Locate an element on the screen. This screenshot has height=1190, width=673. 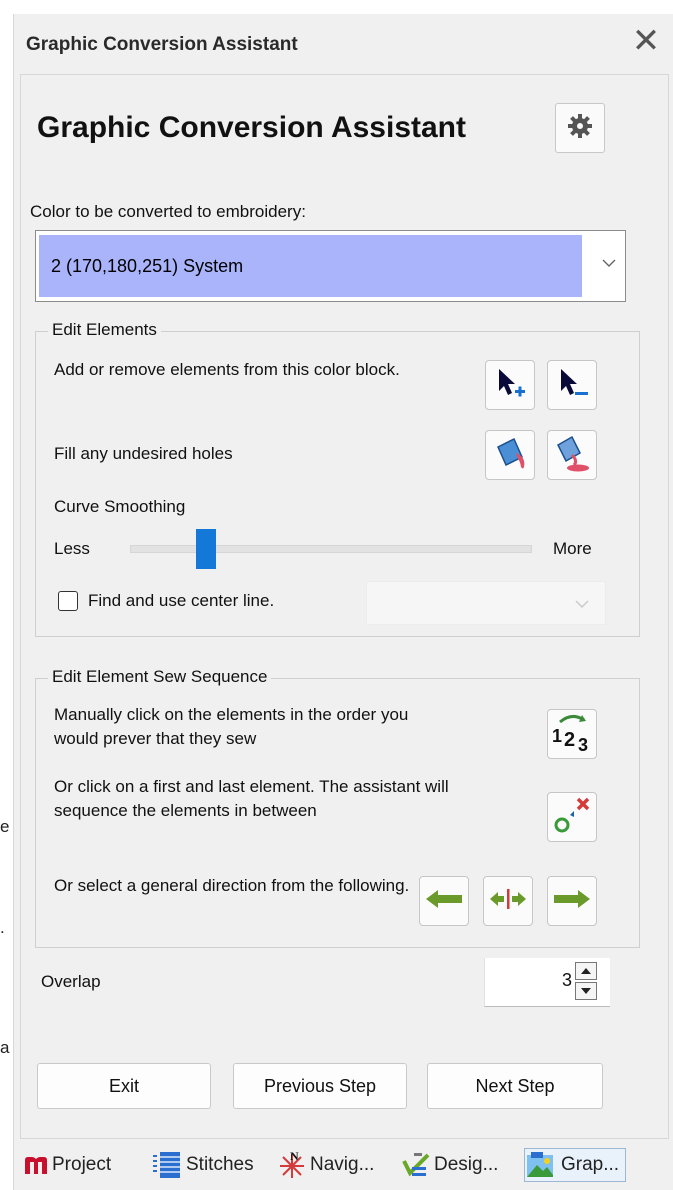
edit-elements-legend: Edit Elements is located at coordinates (104, 330).